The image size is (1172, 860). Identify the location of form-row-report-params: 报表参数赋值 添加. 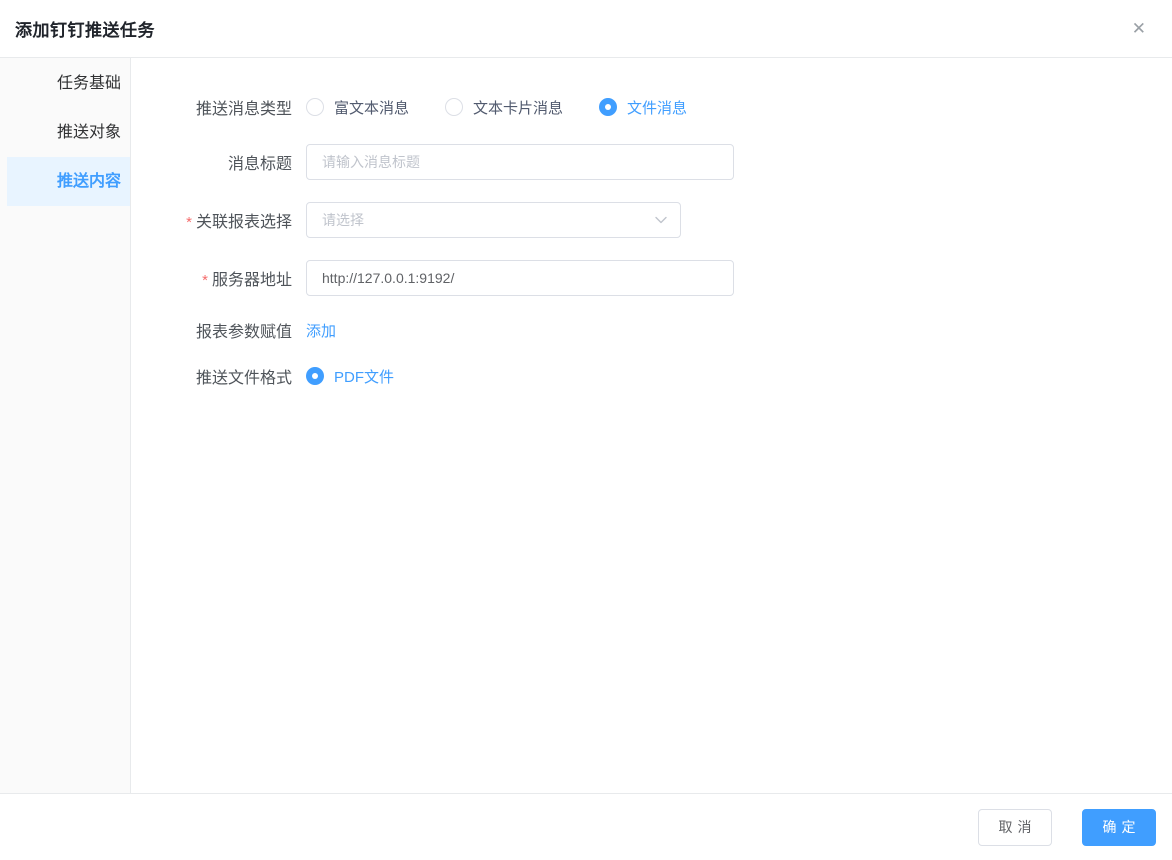
(651, 330).